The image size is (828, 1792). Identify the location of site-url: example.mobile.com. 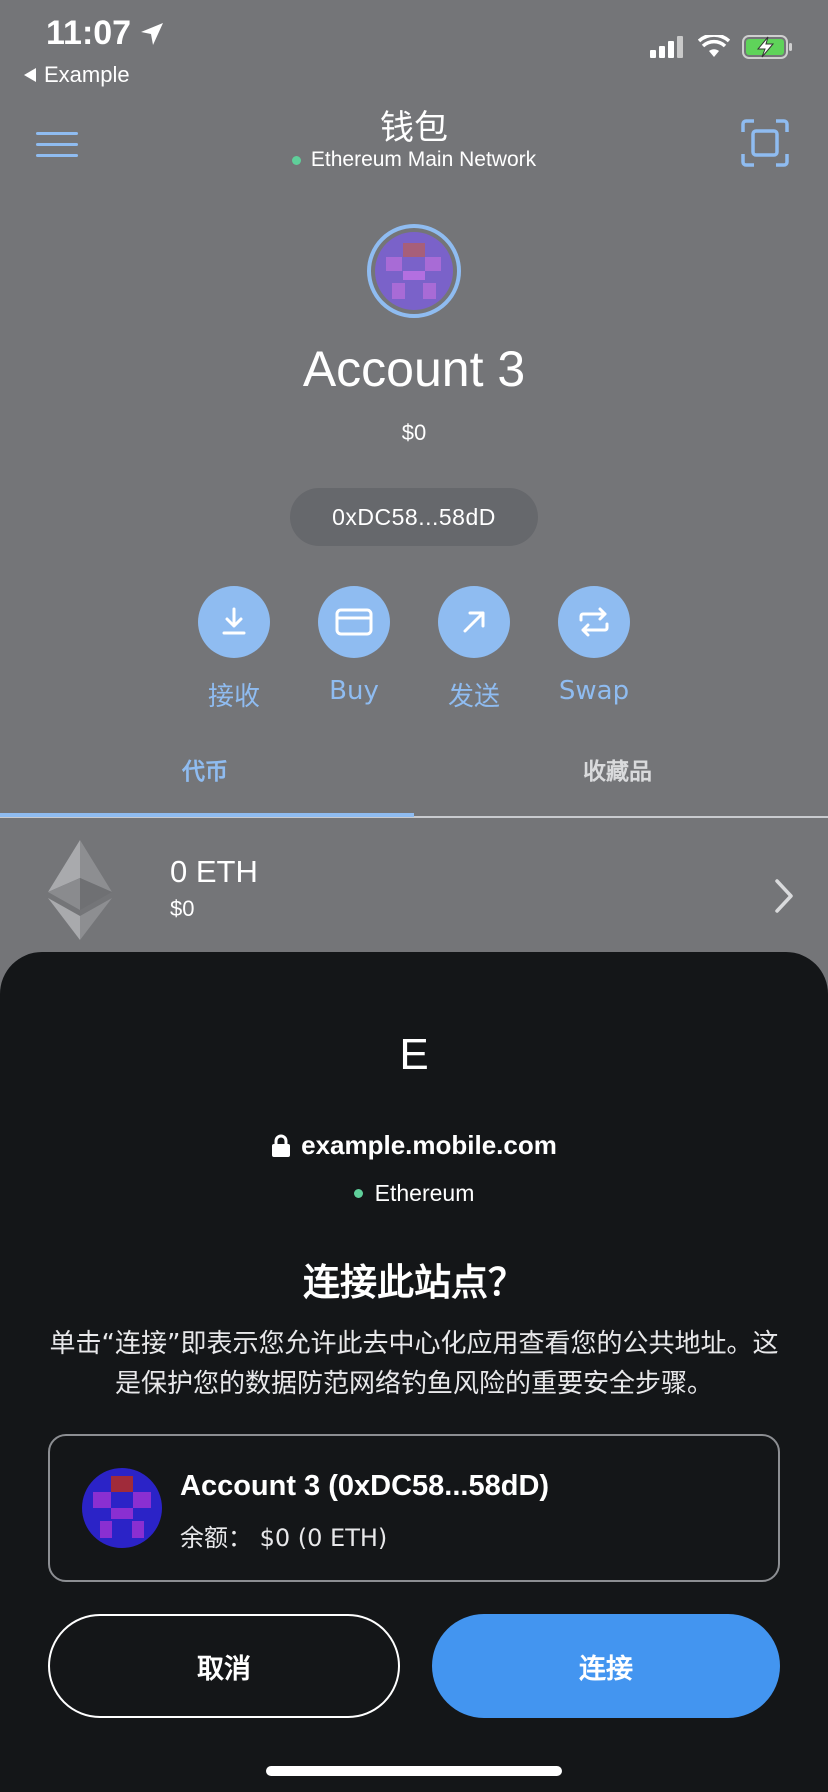
(414, 1145).